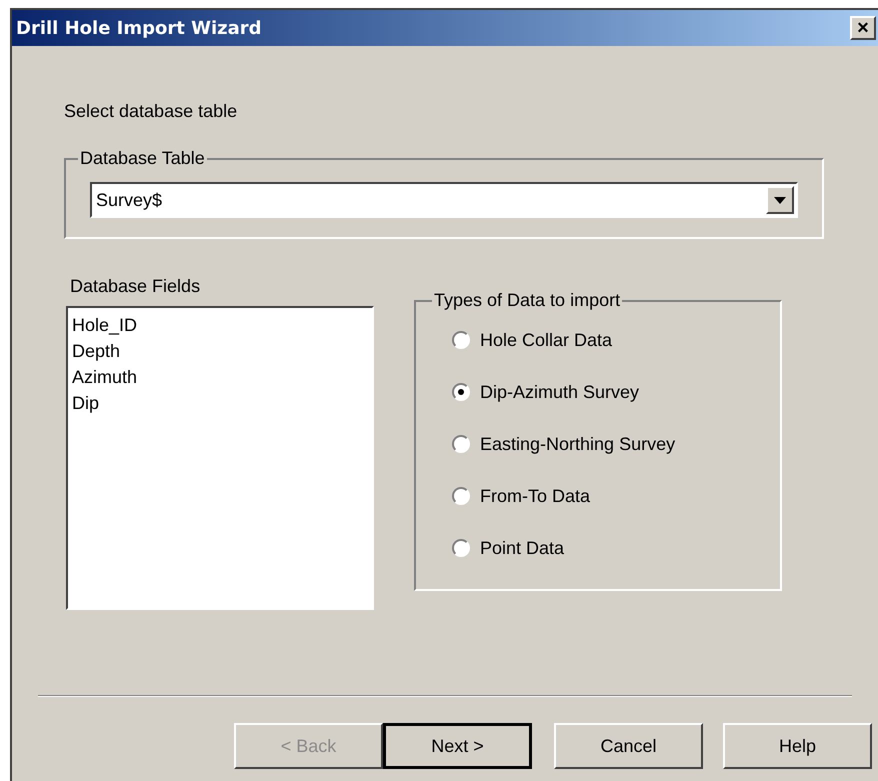  Describe the element at coordinates (616, 340) in the screenshot. I see `radio-option: Hole Collar Data` at that location.